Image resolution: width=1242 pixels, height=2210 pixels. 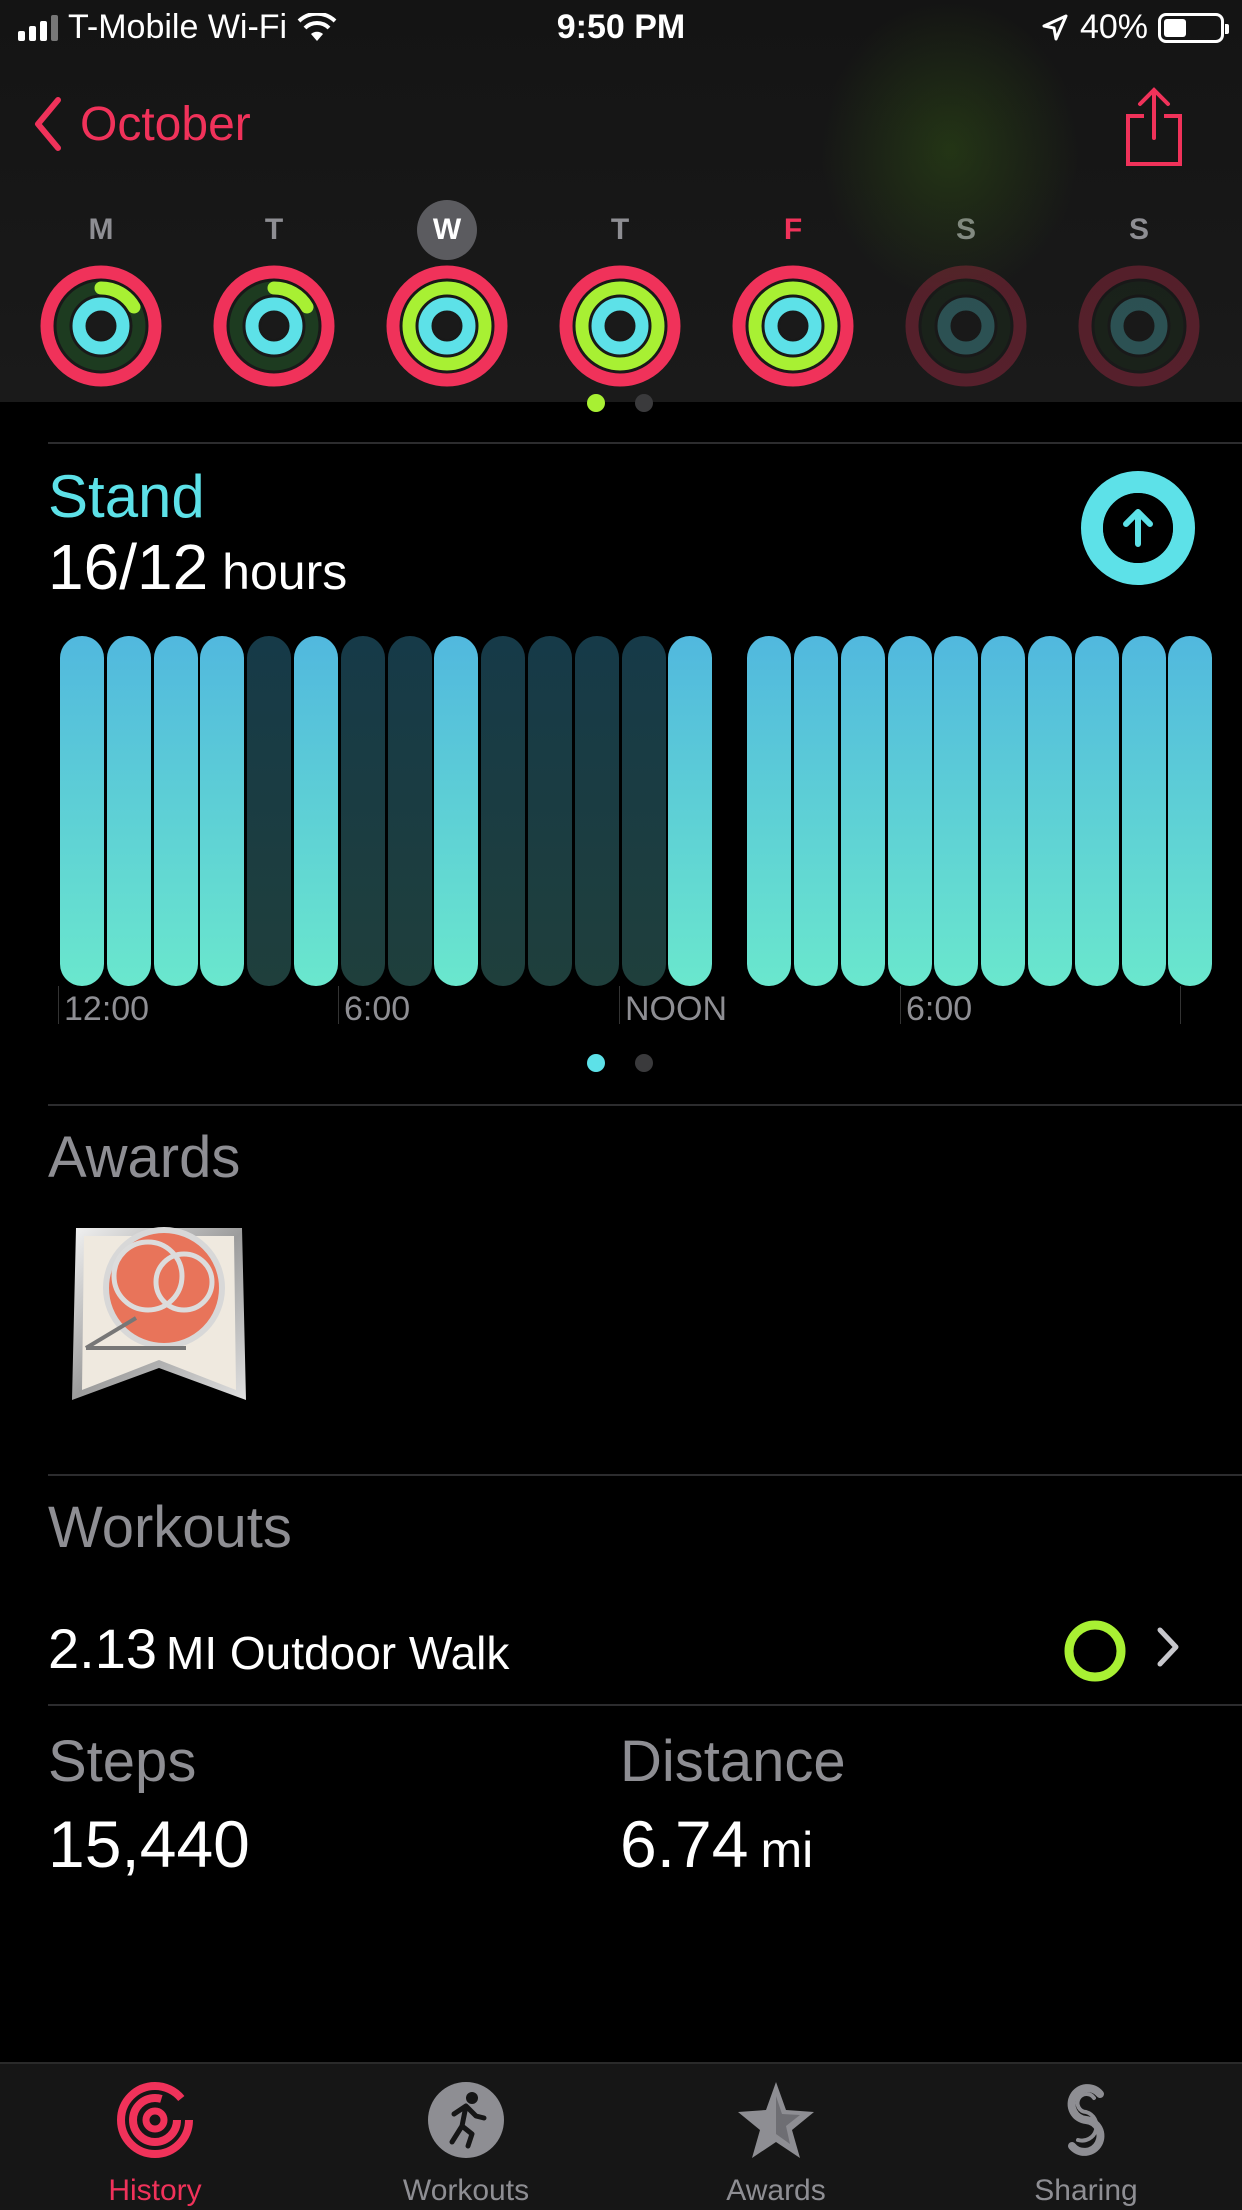 I want to click on status-bar: T-Mobile Wi-Fi 9:50 PM 40%, so click(x=621, y=30).